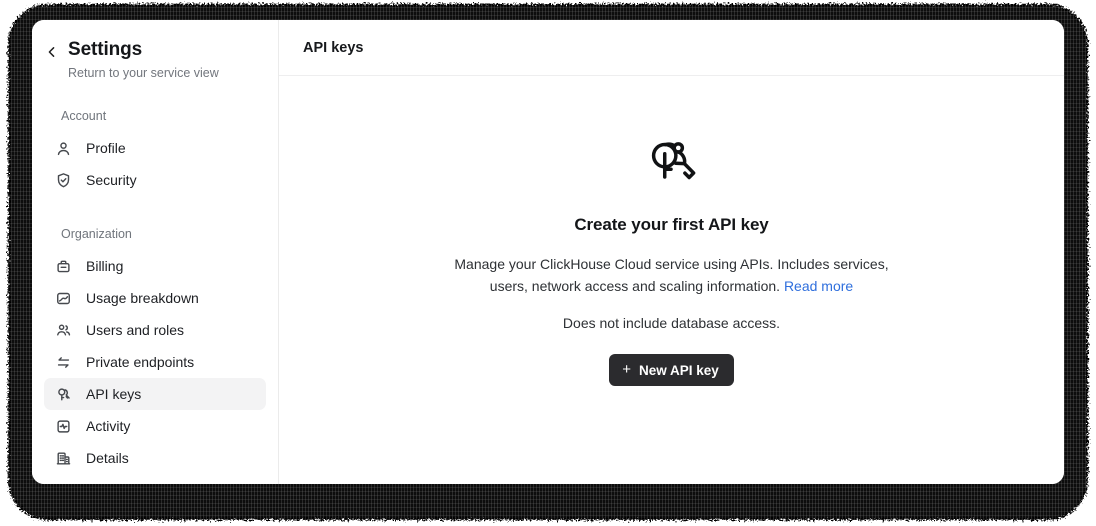 This screenshot has height=526, width=1096. I want to click on chart-image-icon, so click(63, 298).